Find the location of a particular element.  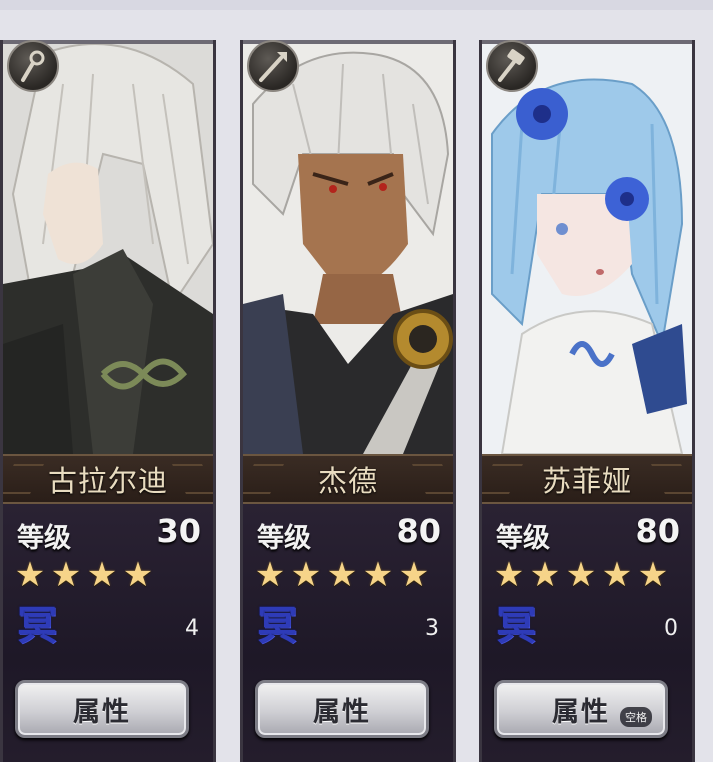

mei-count: 4 is located at coordinates (192, 628).